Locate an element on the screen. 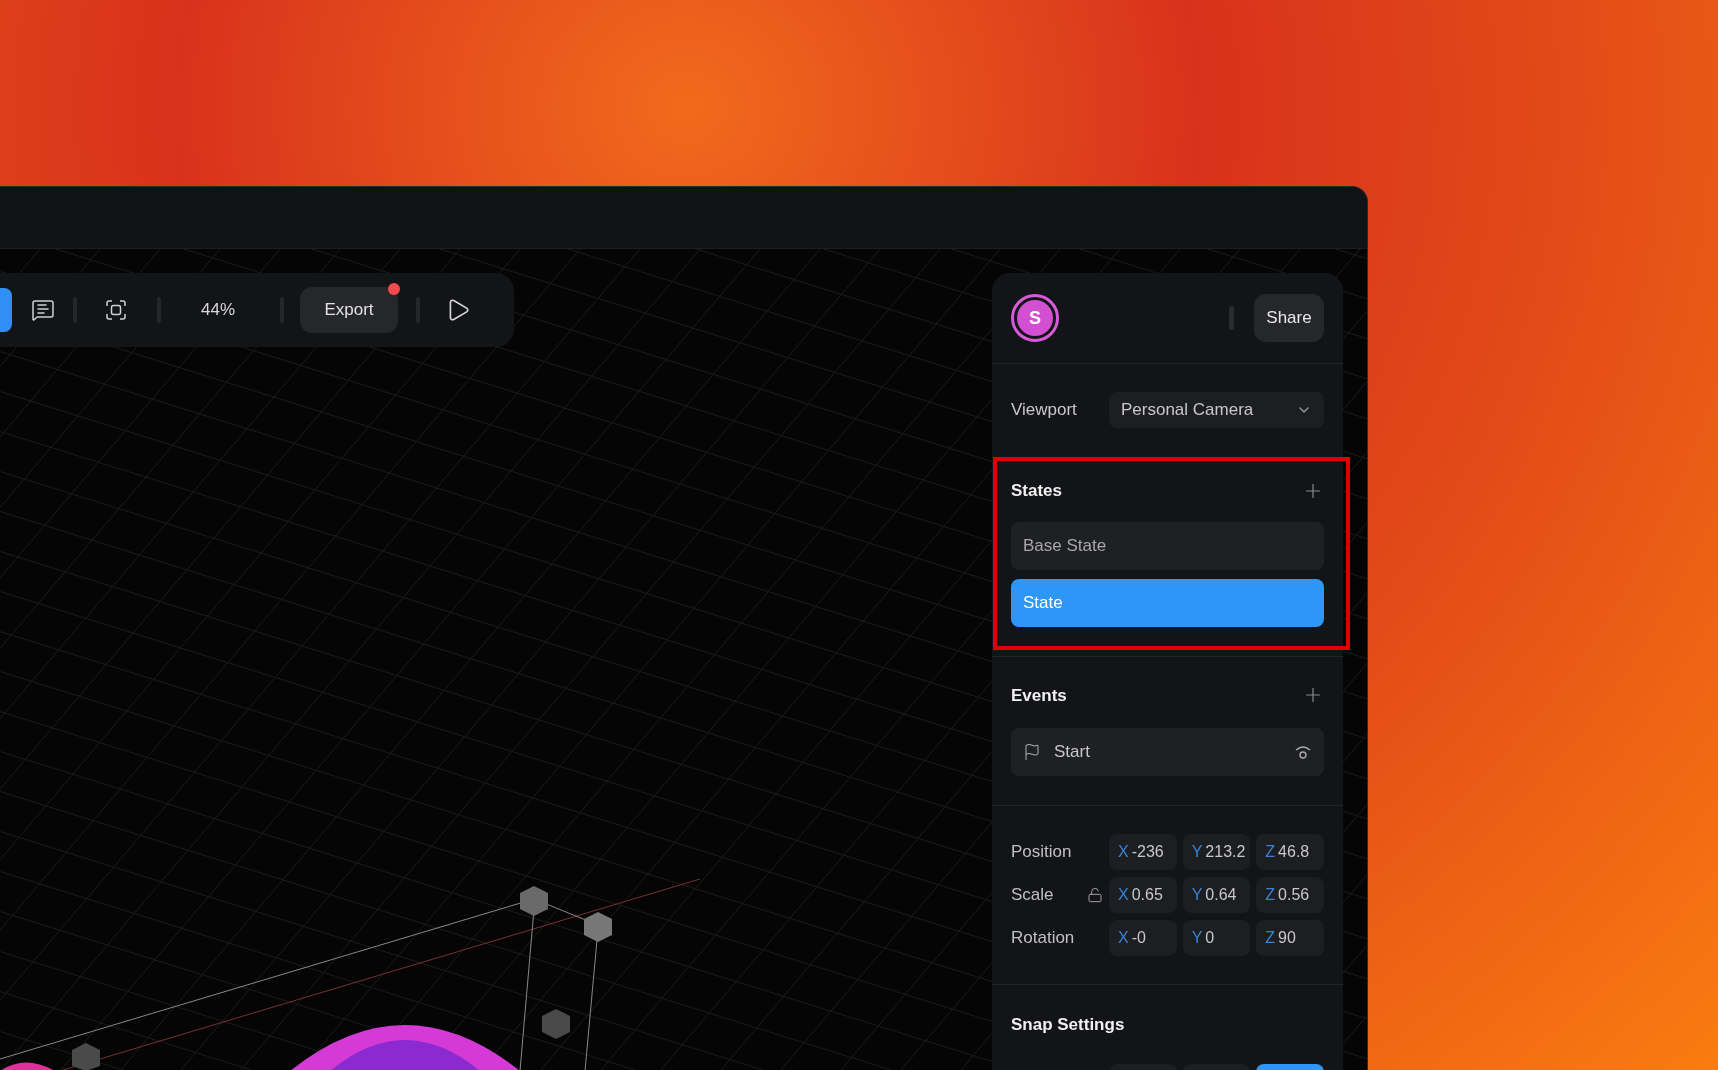 The image size is (1718, 1070). user-avatar: S is located at coordinates (1035, 318).